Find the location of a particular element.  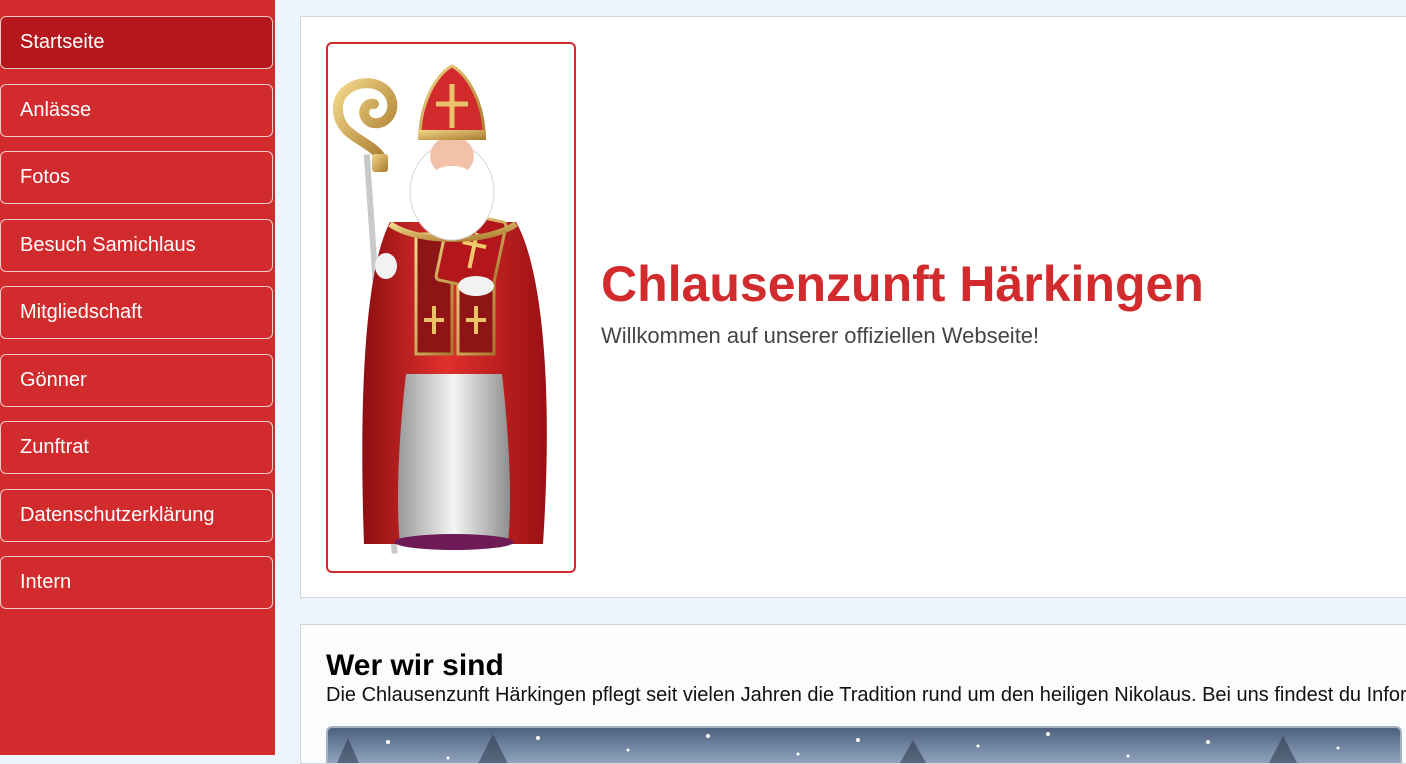

sidebar-item-goenner: Gönner is located at coordinates (136, 380).